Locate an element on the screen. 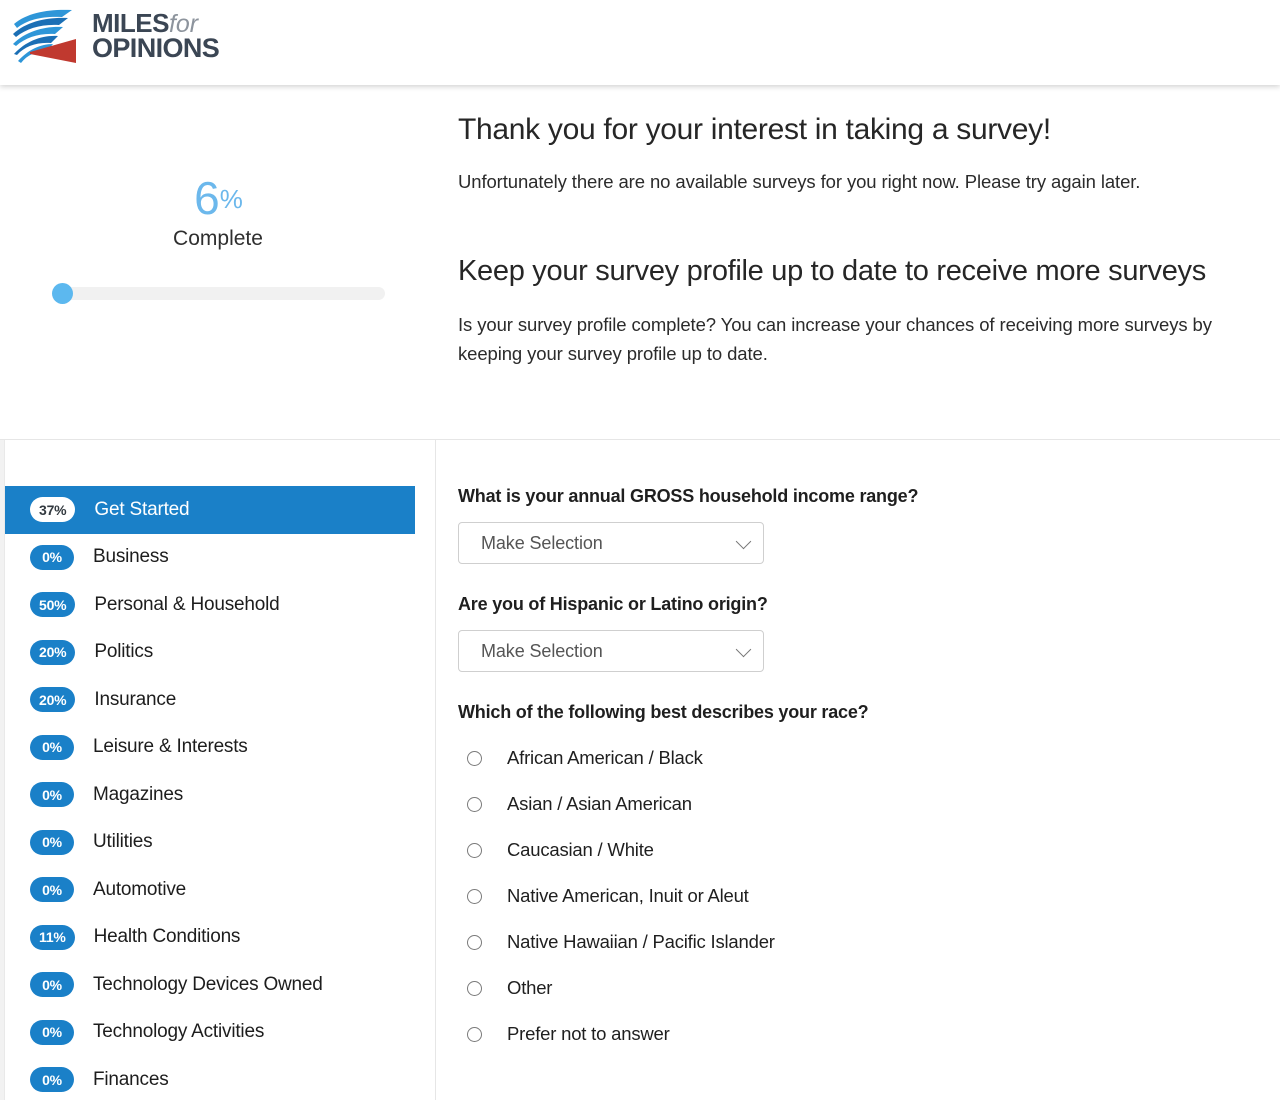  question-label: Are you of Hispanic or Latino origin? is located at coordinates (613, 604).